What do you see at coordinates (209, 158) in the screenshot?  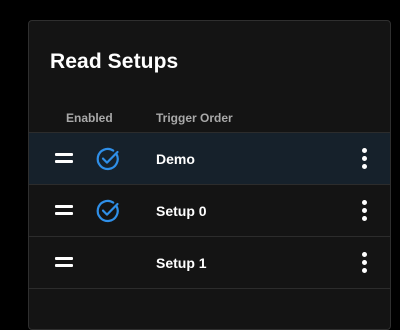 I see `setup-row-demo: Demo` at bounding box center [209, 158].